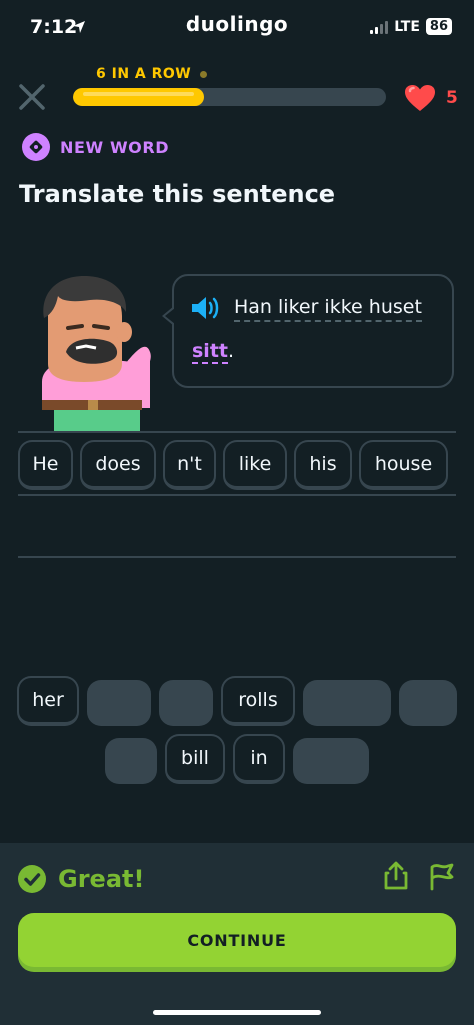  I want to click on signal-icon, so click(379, 27).